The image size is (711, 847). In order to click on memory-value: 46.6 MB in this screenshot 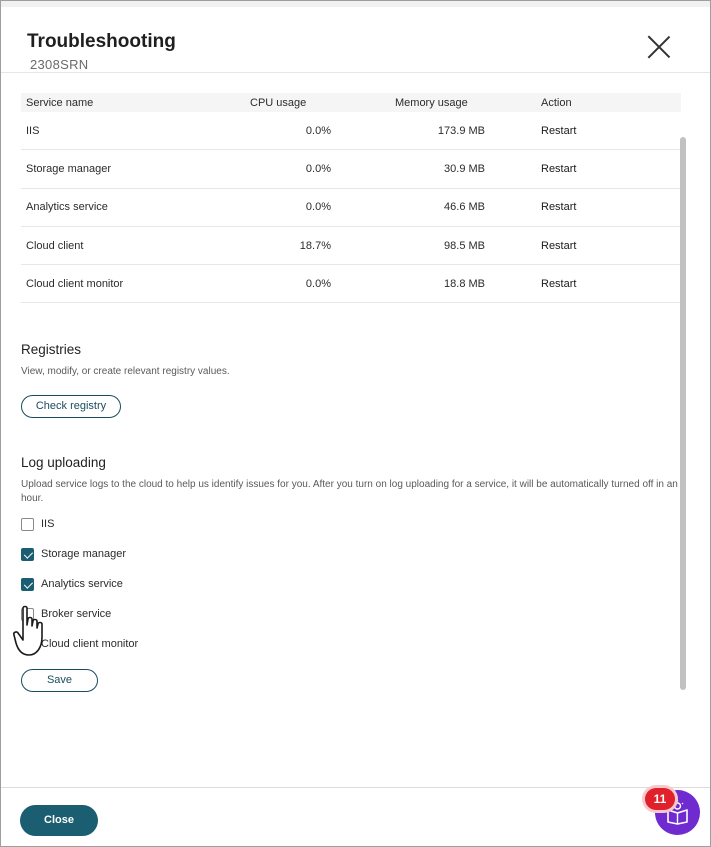, I will do `click(464, 207)`.